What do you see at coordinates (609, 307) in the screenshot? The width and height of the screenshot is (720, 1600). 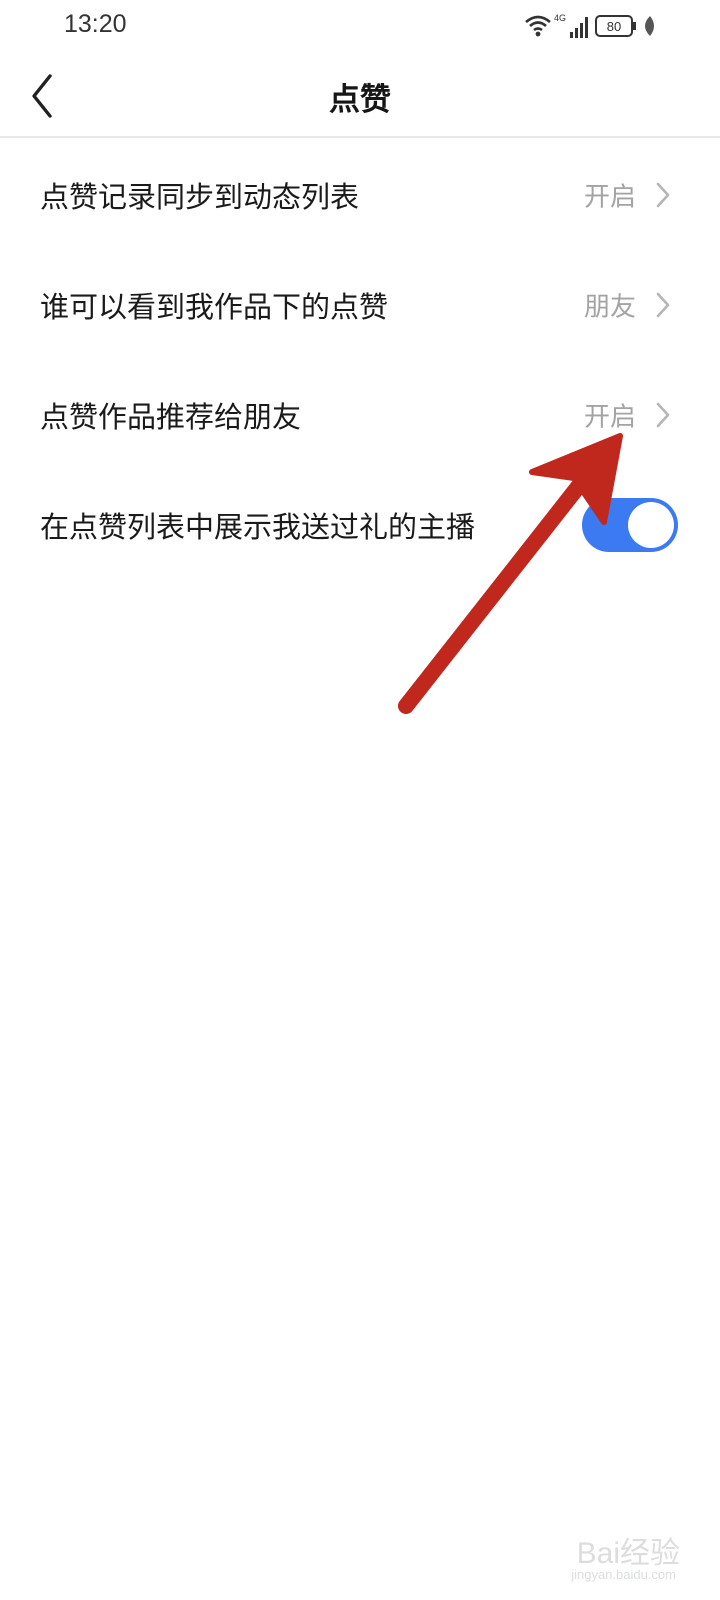 I see `setting-value: 朋友` at bounding box center [609, 307].